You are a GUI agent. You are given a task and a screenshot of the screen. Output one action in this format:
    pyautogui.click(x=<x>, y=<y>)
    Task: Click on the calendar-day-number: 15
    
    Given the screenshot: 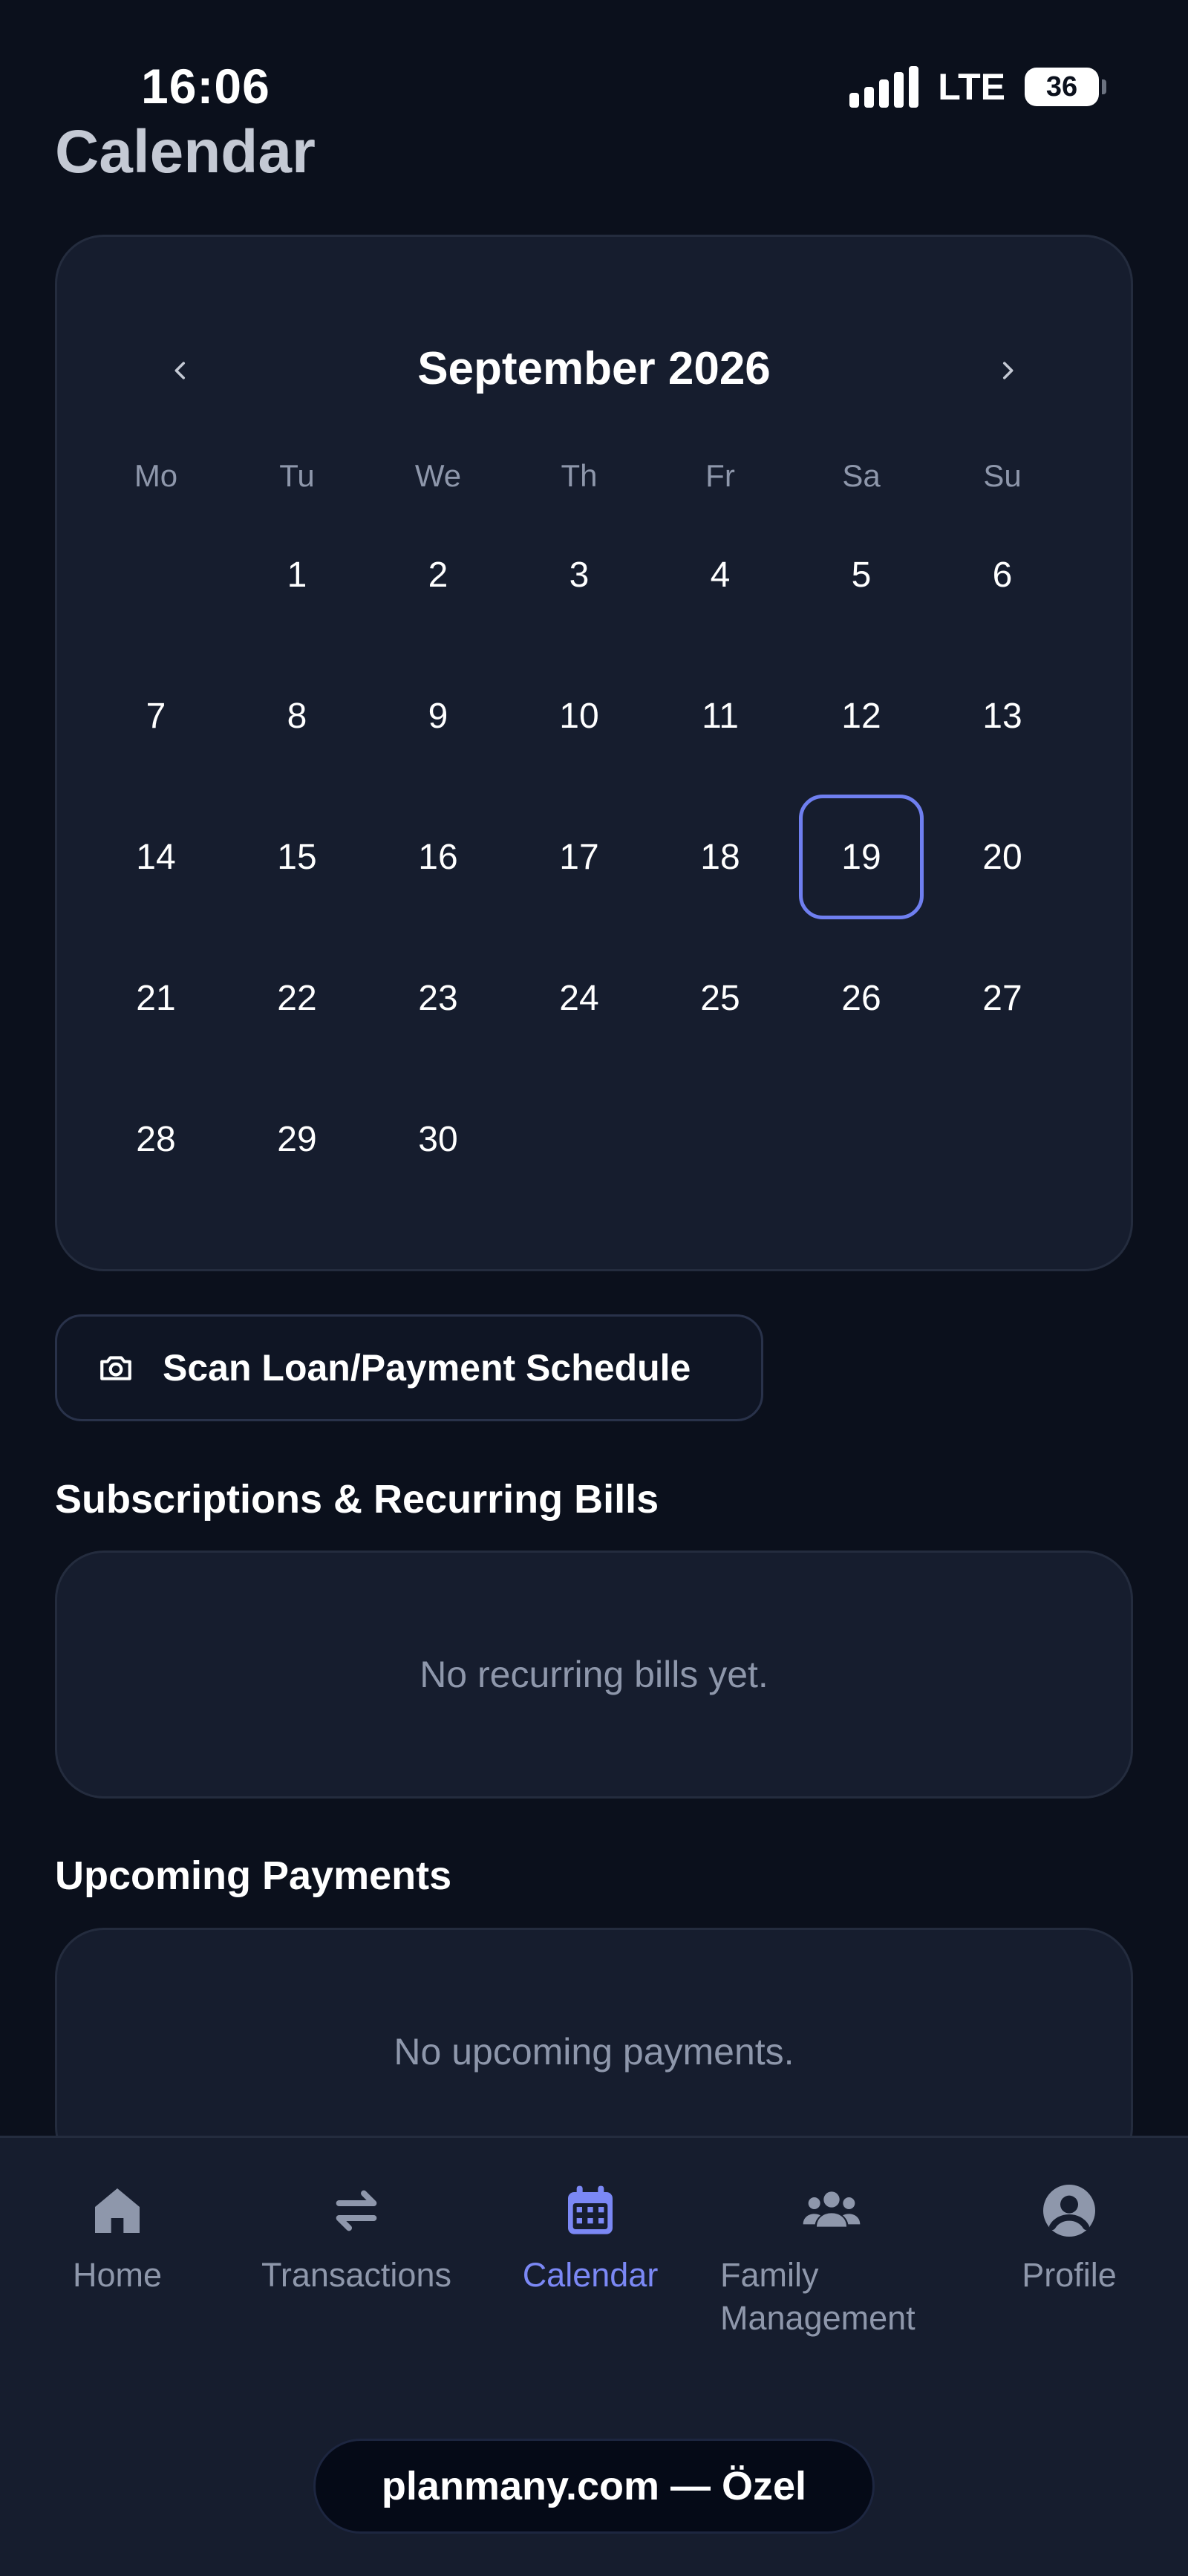 What is the action you would take?
    pyautogui.click(x=297, y=857)
    